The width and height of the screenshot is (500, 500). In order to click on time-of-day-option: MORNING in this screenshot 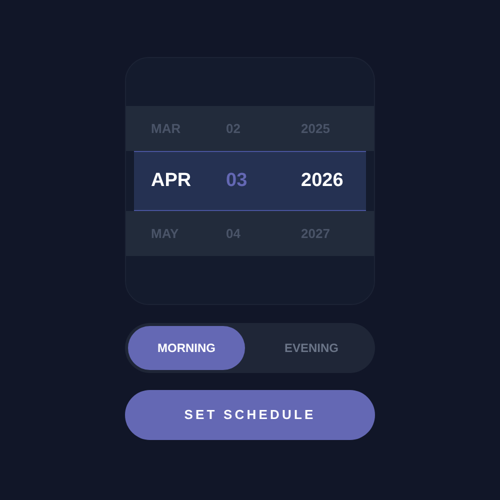, I will do `click(186, 348)`.